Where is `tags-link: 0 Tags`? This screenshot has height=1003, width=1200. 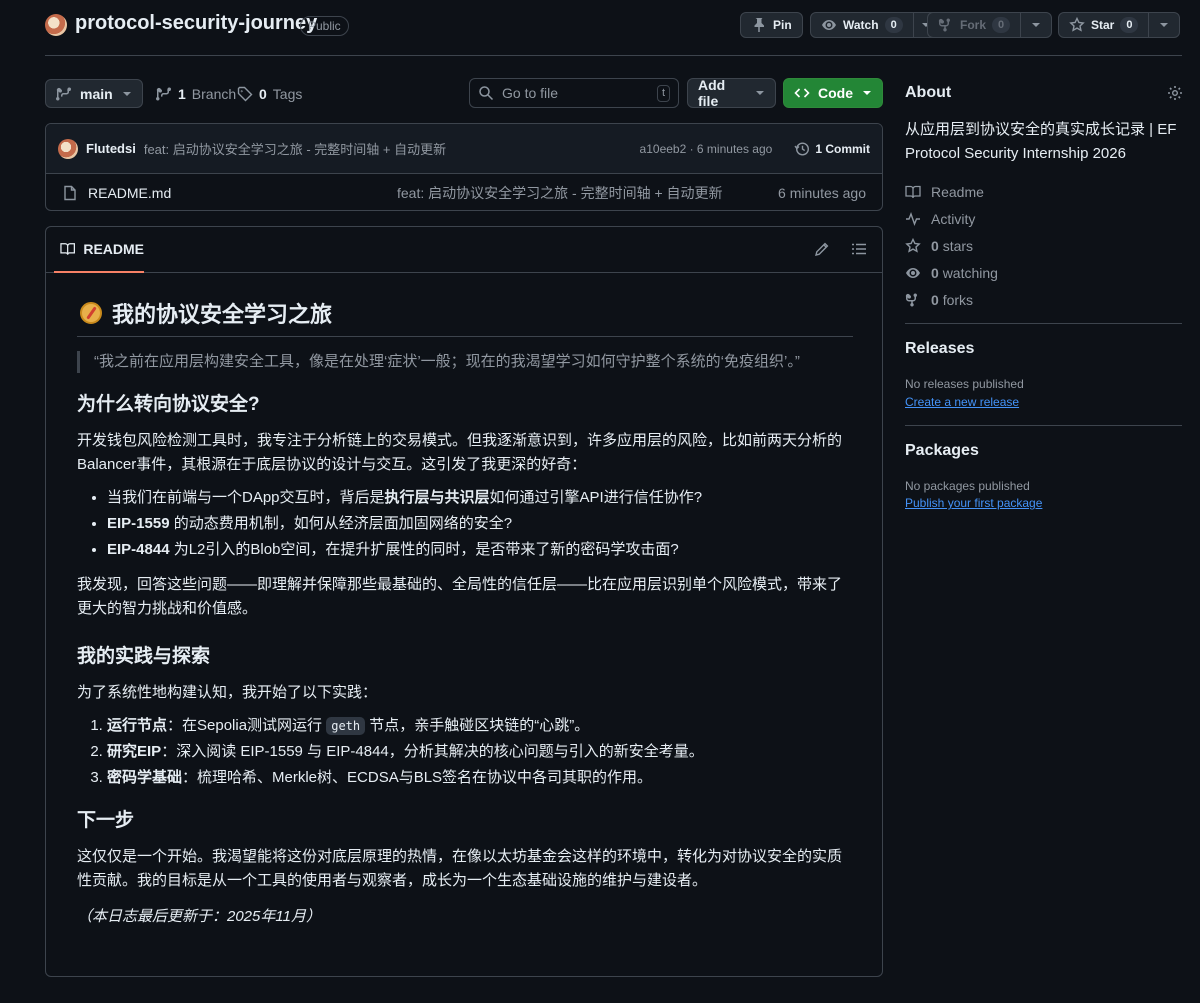 tags-link: 0 Tags is located at coordinates (269, 94).